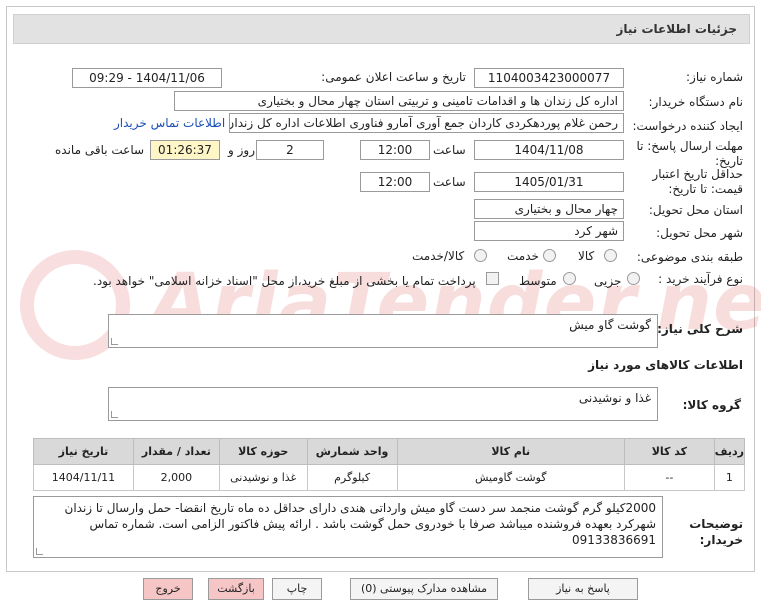 This screenshot has width=761, height=614. Describe the element at coordinates (549, 255) in the screenshot. I see `category-service-radio` at that location.